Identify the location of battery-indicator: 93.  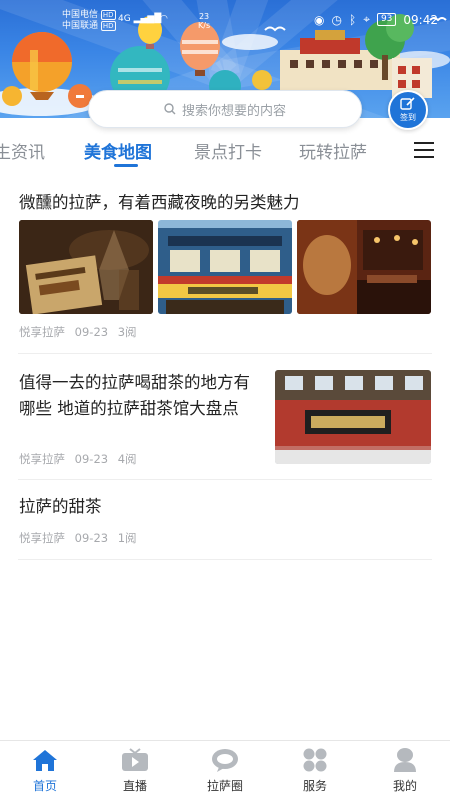
(386, 19).